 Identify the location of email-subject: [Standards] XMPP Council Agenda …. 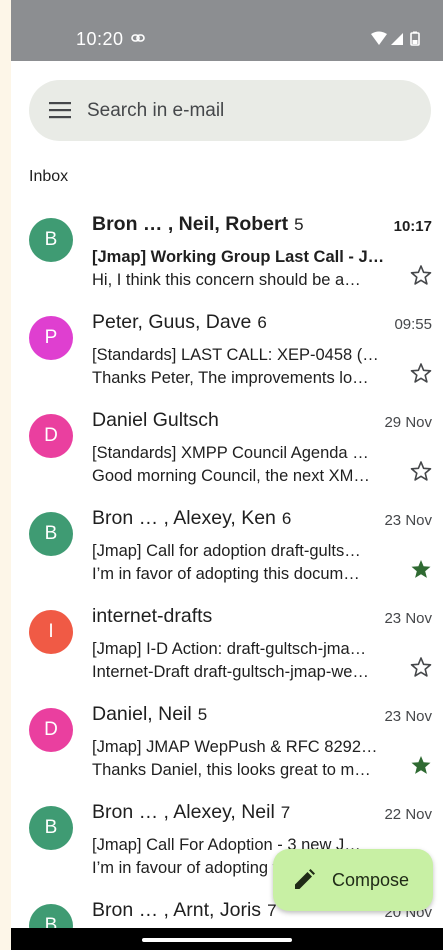
(230, 453).